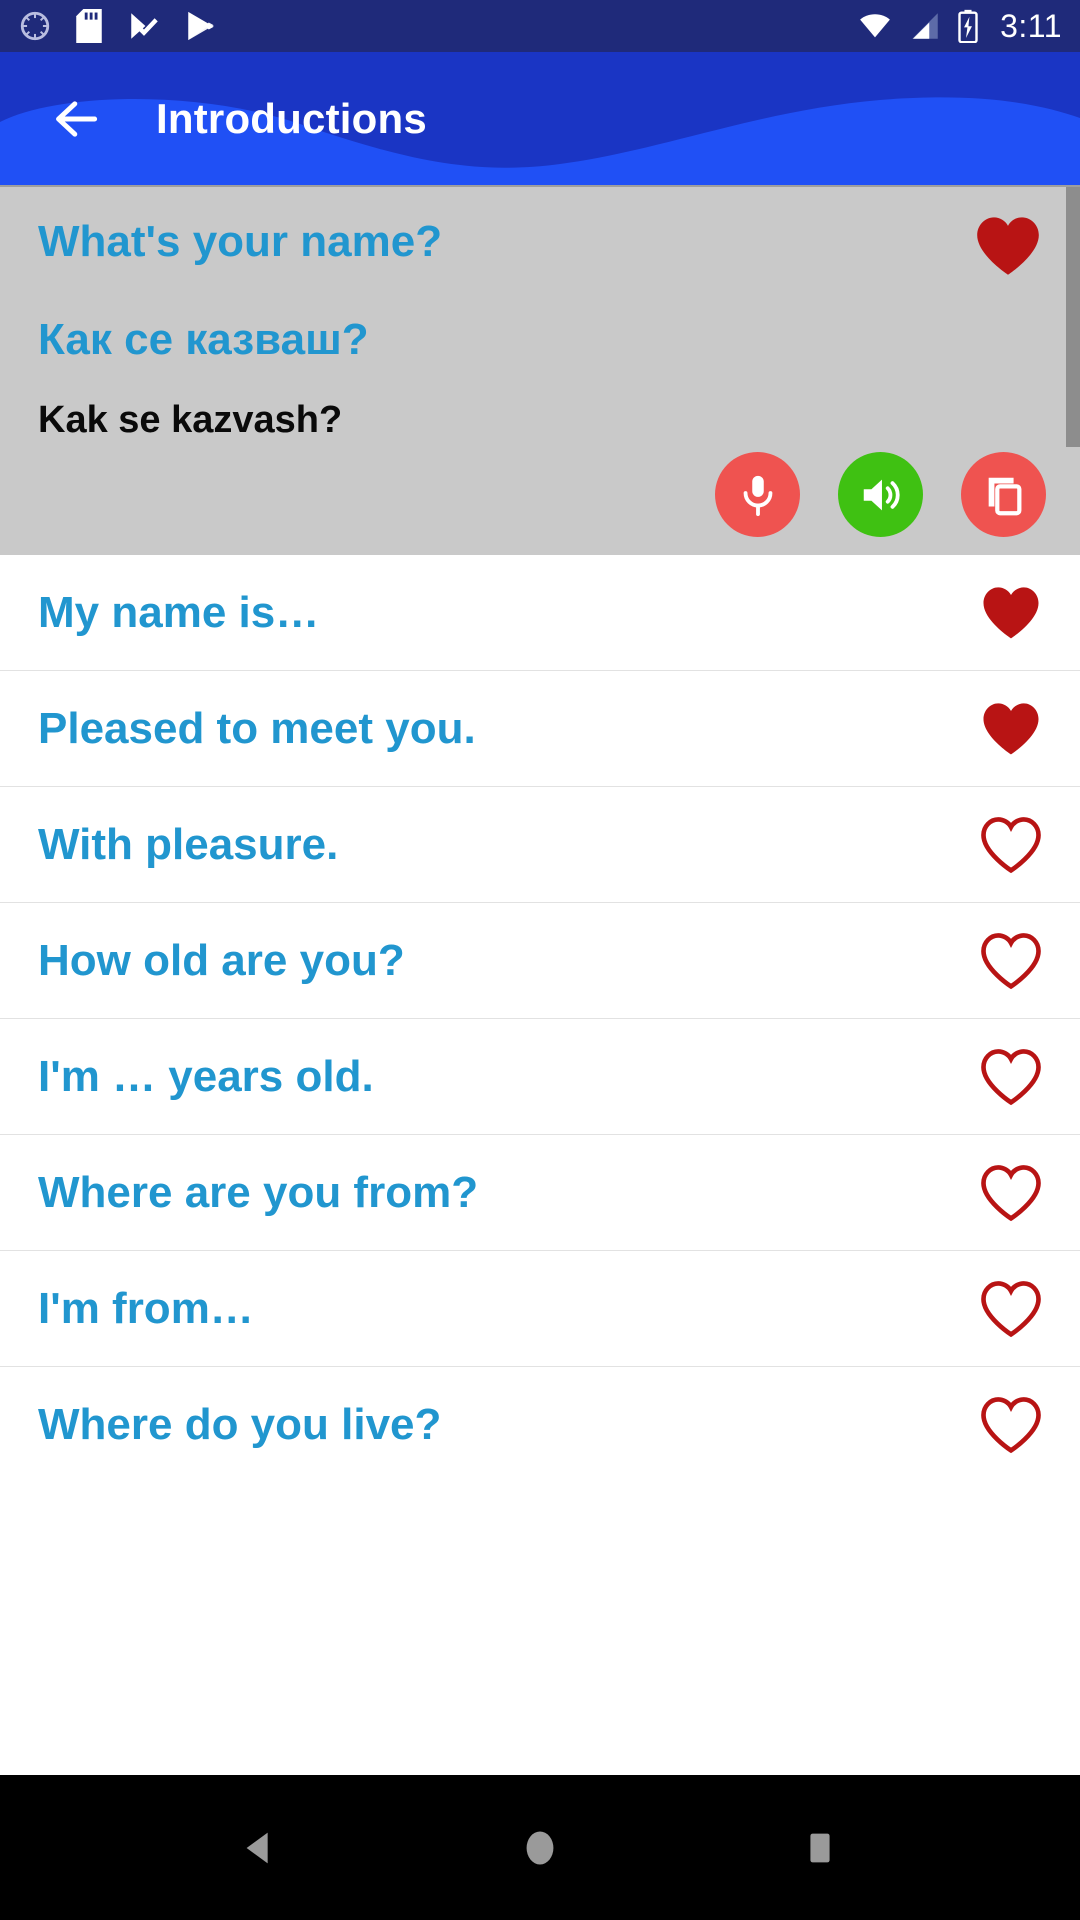  I want to click on page-title: Introductions, so click(291, 118).